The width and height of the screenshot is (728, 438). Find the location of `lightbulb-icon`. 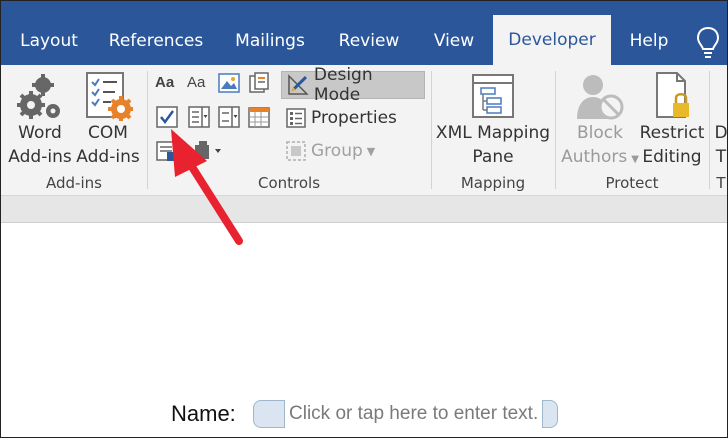

lightbulb-icon is located at coordinates (708, 42).